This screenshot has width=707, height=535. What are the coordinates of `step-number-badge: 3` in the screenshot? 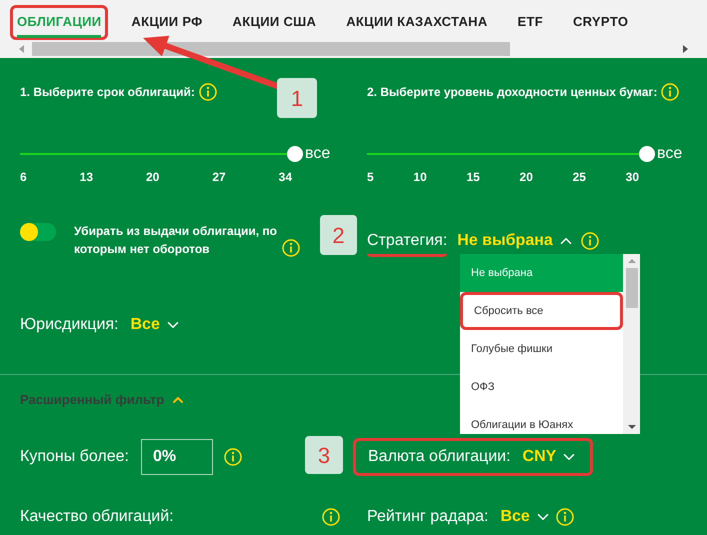 It's located at (324, 455).